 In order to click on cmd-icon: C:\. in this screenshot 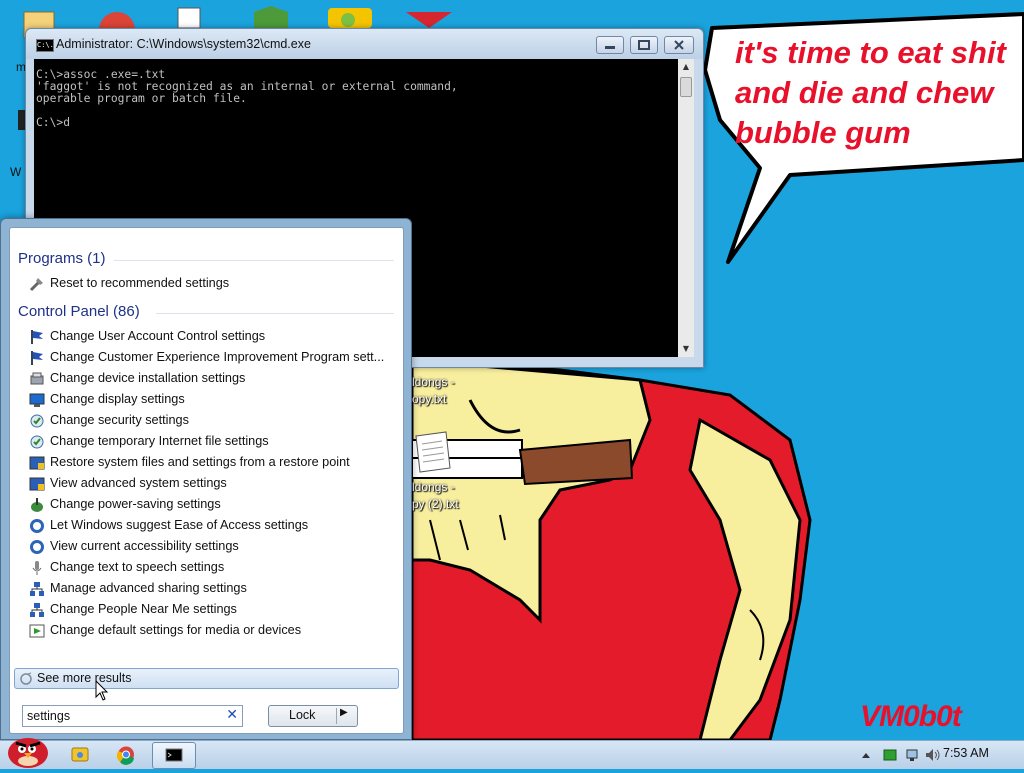, I will do `click(45, 45)`.